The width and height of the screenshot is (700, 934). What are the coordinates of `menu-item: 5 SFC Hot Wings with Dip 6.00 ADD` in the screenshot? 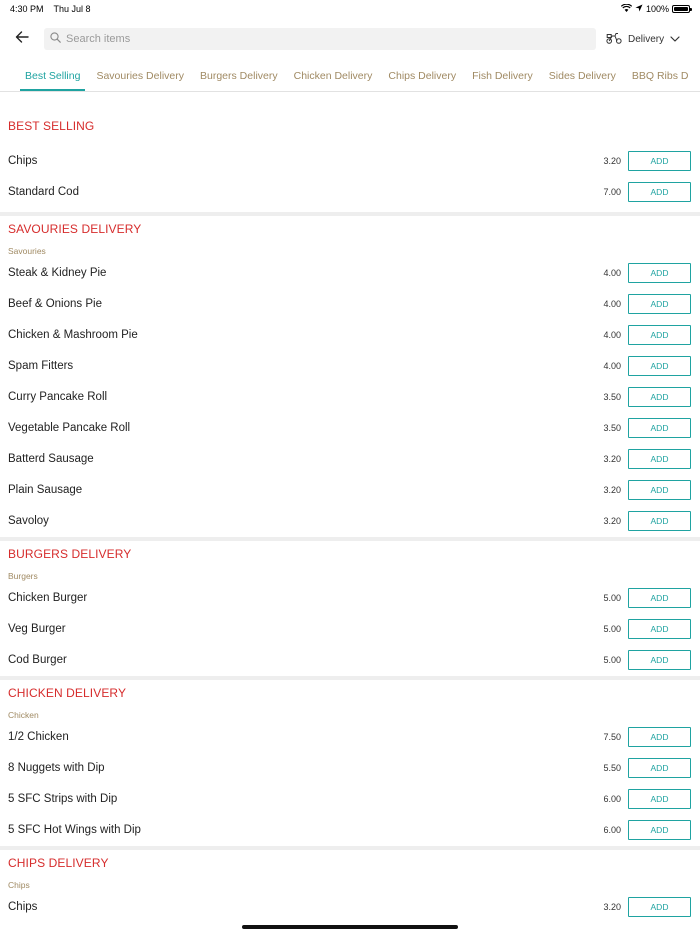 It's located at (350, 829).